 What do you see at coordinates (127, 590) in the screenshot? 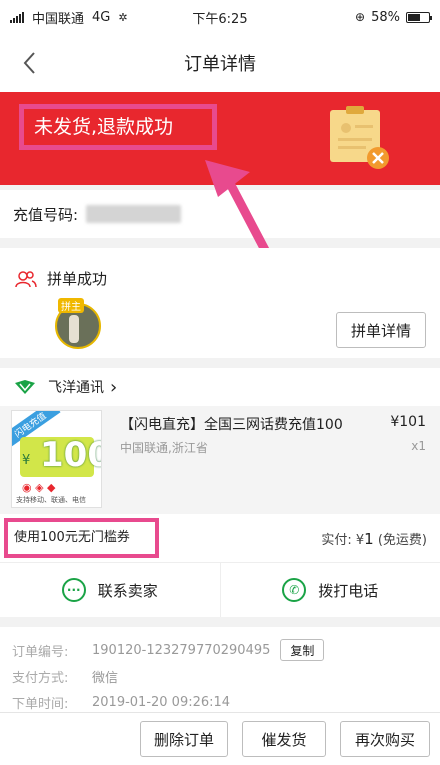
I see `contact-seller-label: 联系卖家` at bounding box center [127, 590].